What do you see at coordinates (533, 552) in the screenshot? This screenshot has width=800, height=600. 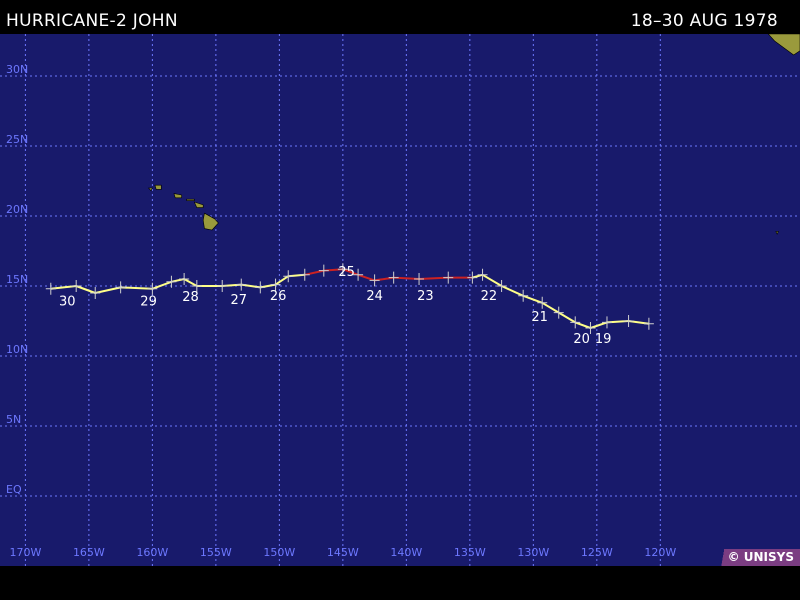 I see `lon-label: 130W` at bounding box center [533, 552].